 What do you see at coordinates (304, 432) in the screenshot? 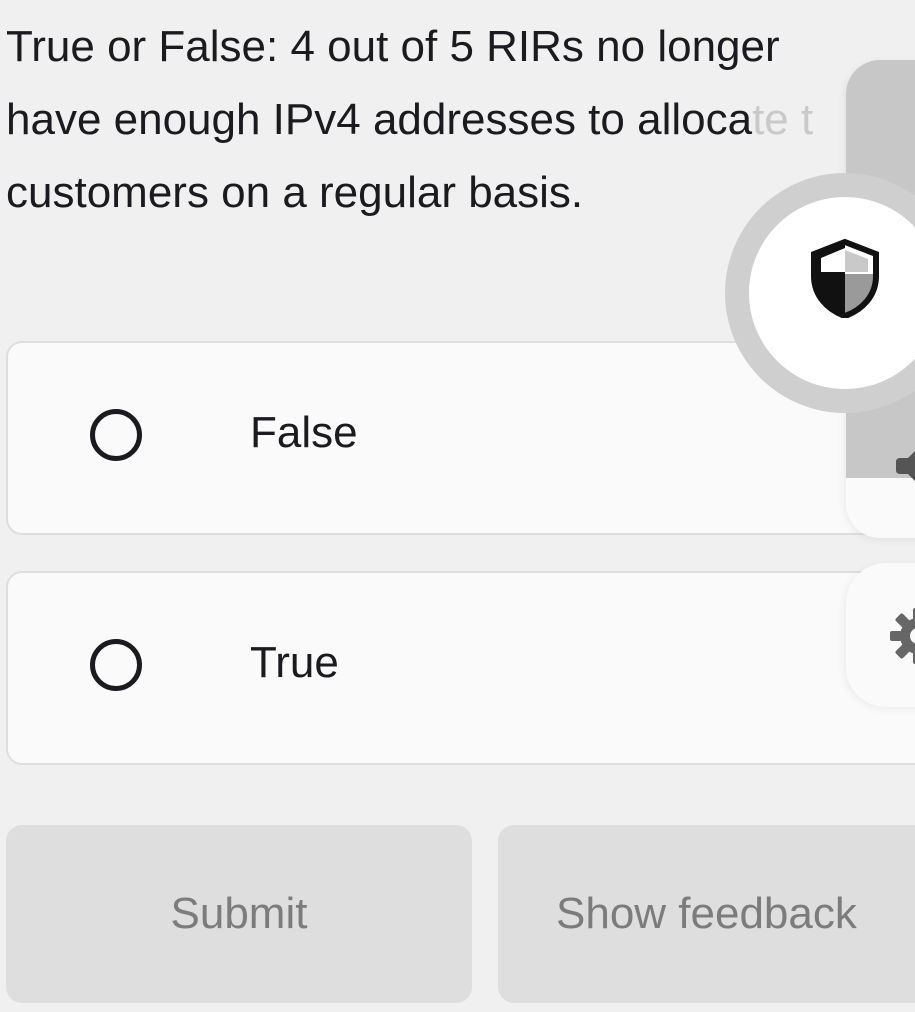
I see `answer-label-false: False` at bounding box center [304, 432].